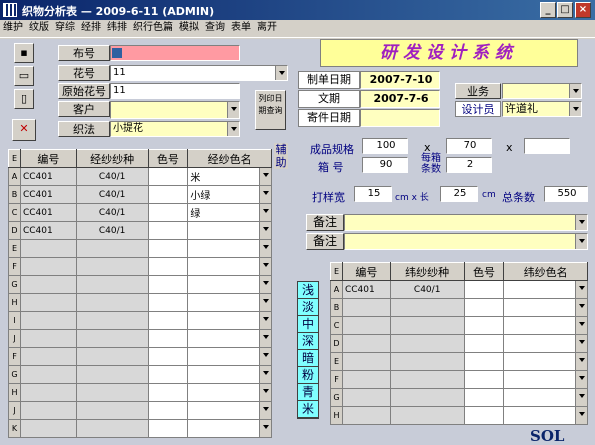 The height and width of the screenshot is (445, 595). What do you see at coordinates (13, 28) in the screenshot?
I see `menu-item-0: 维护` at bounding box center [13, 28].